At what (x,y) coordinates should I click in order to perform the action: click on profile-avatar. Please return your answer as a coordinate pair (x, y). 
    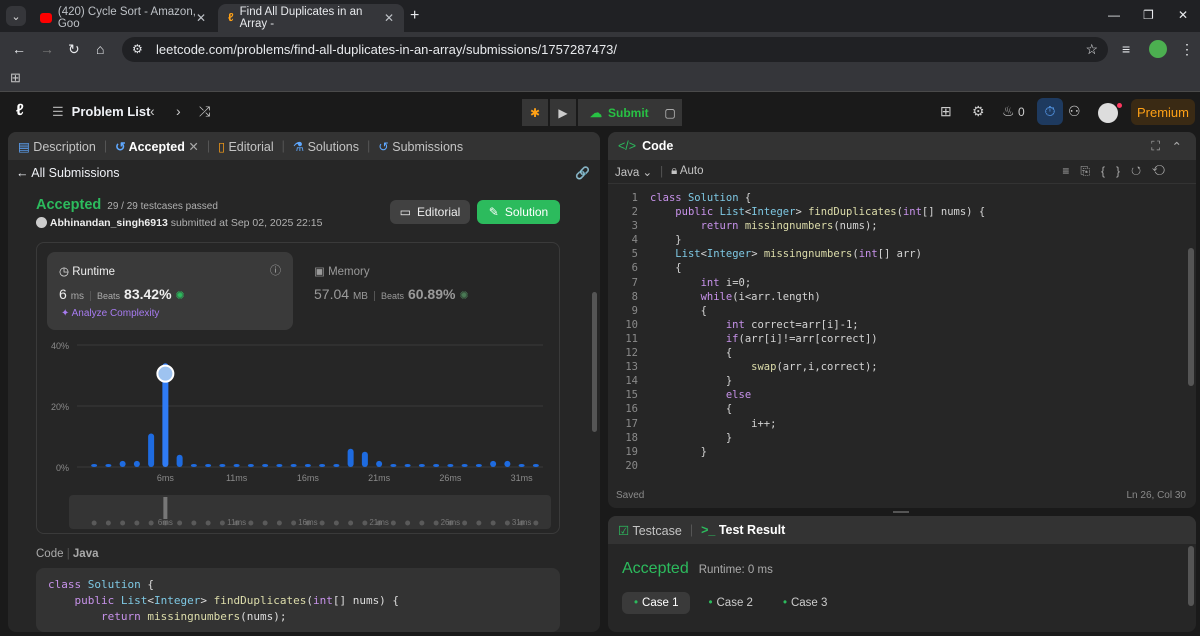
    Looking at the image, I should click on (1158, 49).